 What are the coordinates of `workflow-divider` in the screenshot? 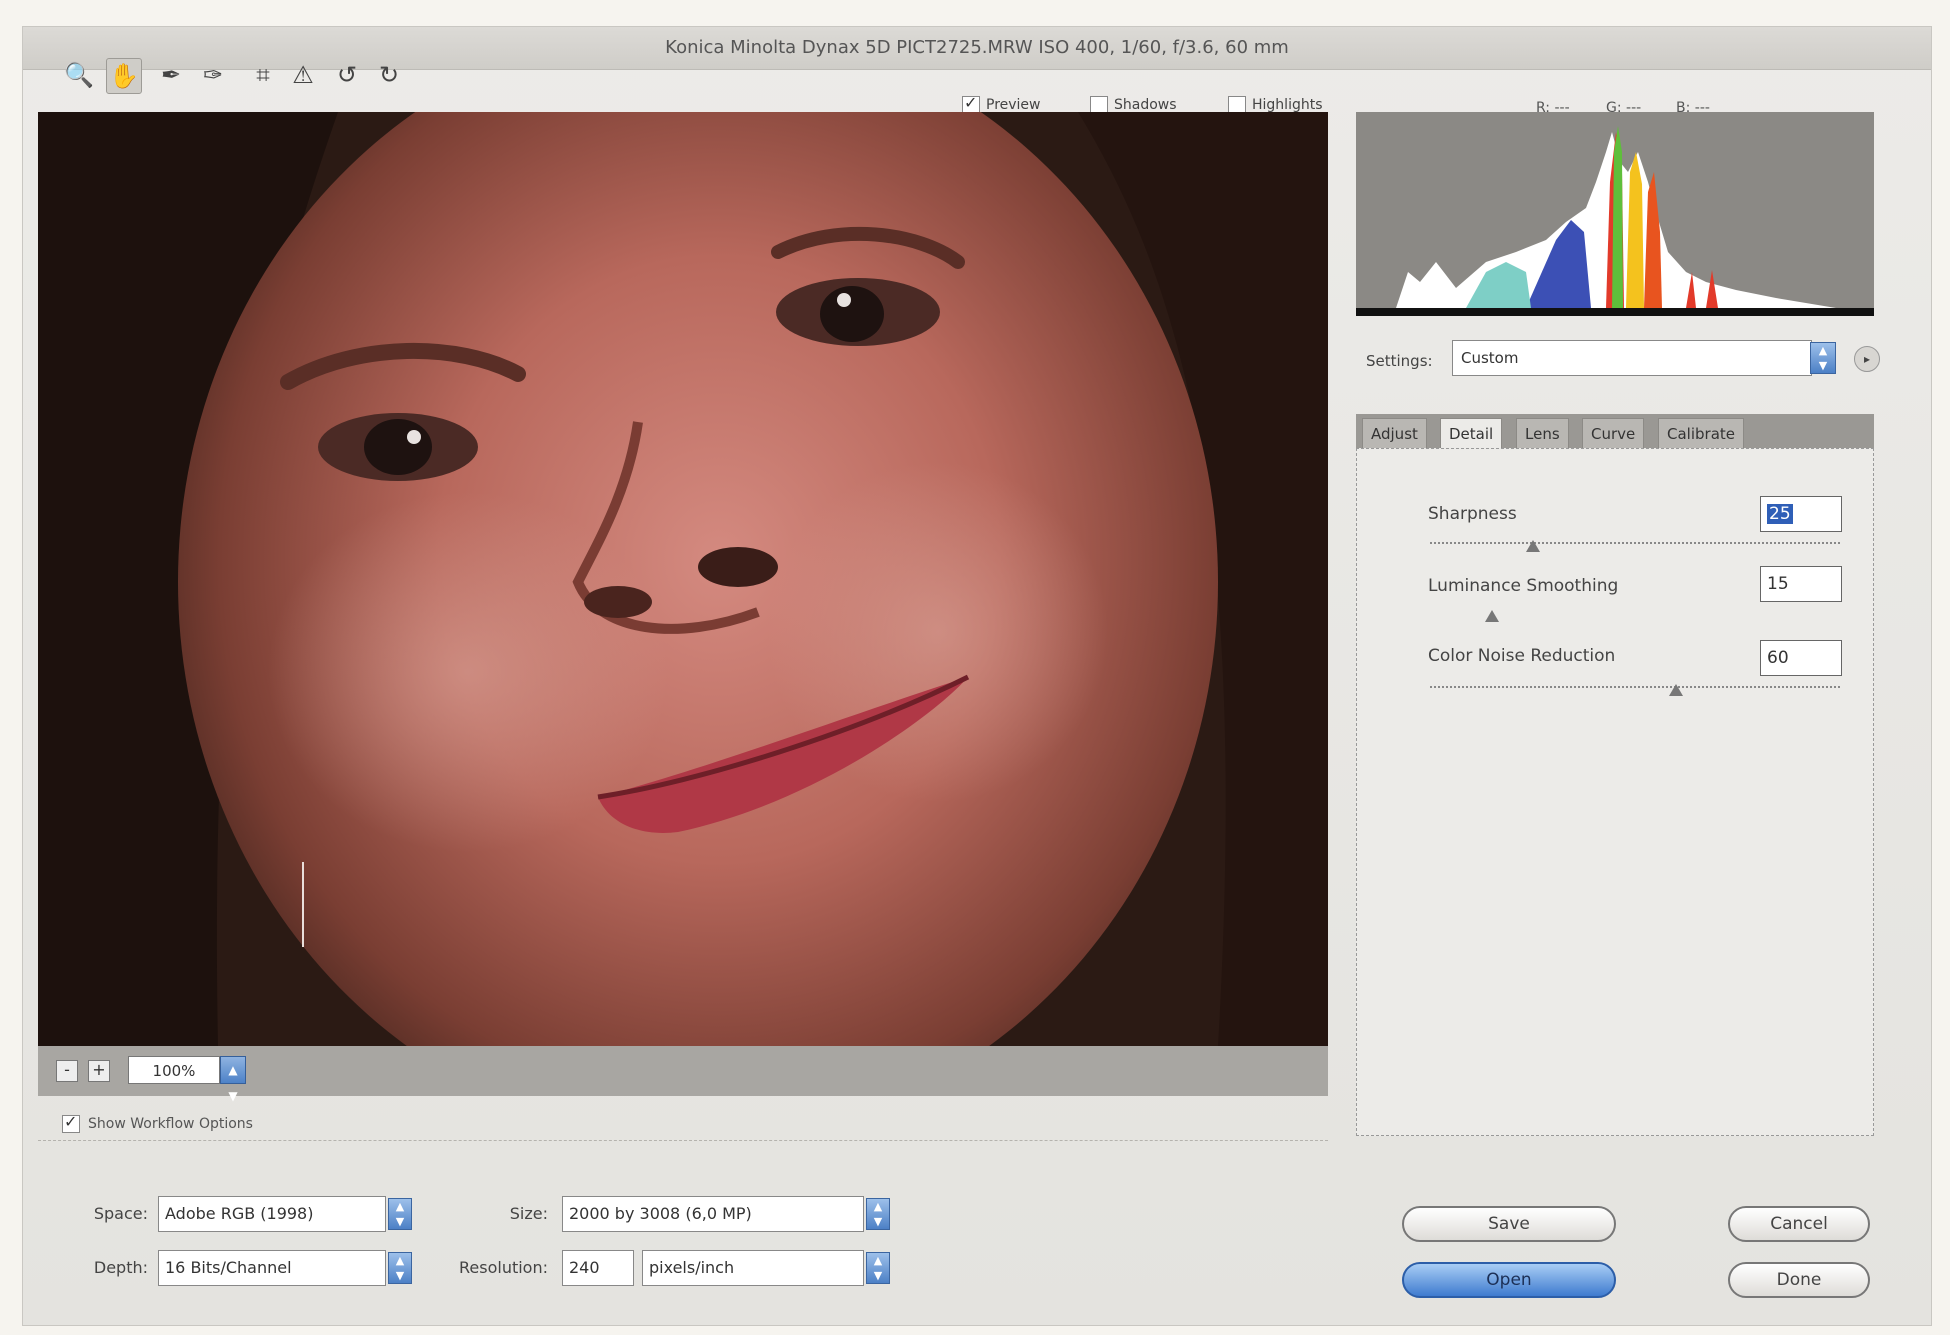 It's located at (683, 1140).